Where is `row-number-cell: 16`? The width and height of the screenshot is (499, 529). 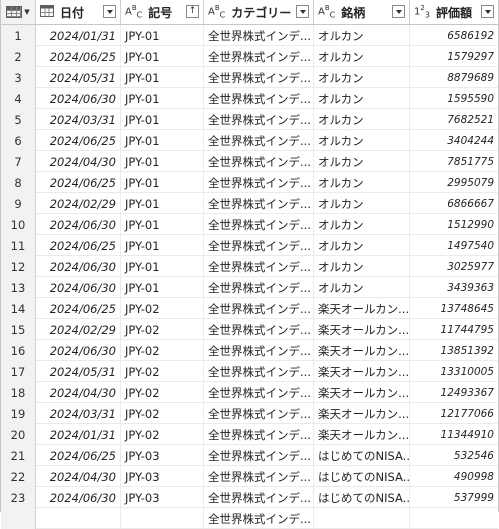 row-number-cell: 16 is located at coordinates (18, 350).